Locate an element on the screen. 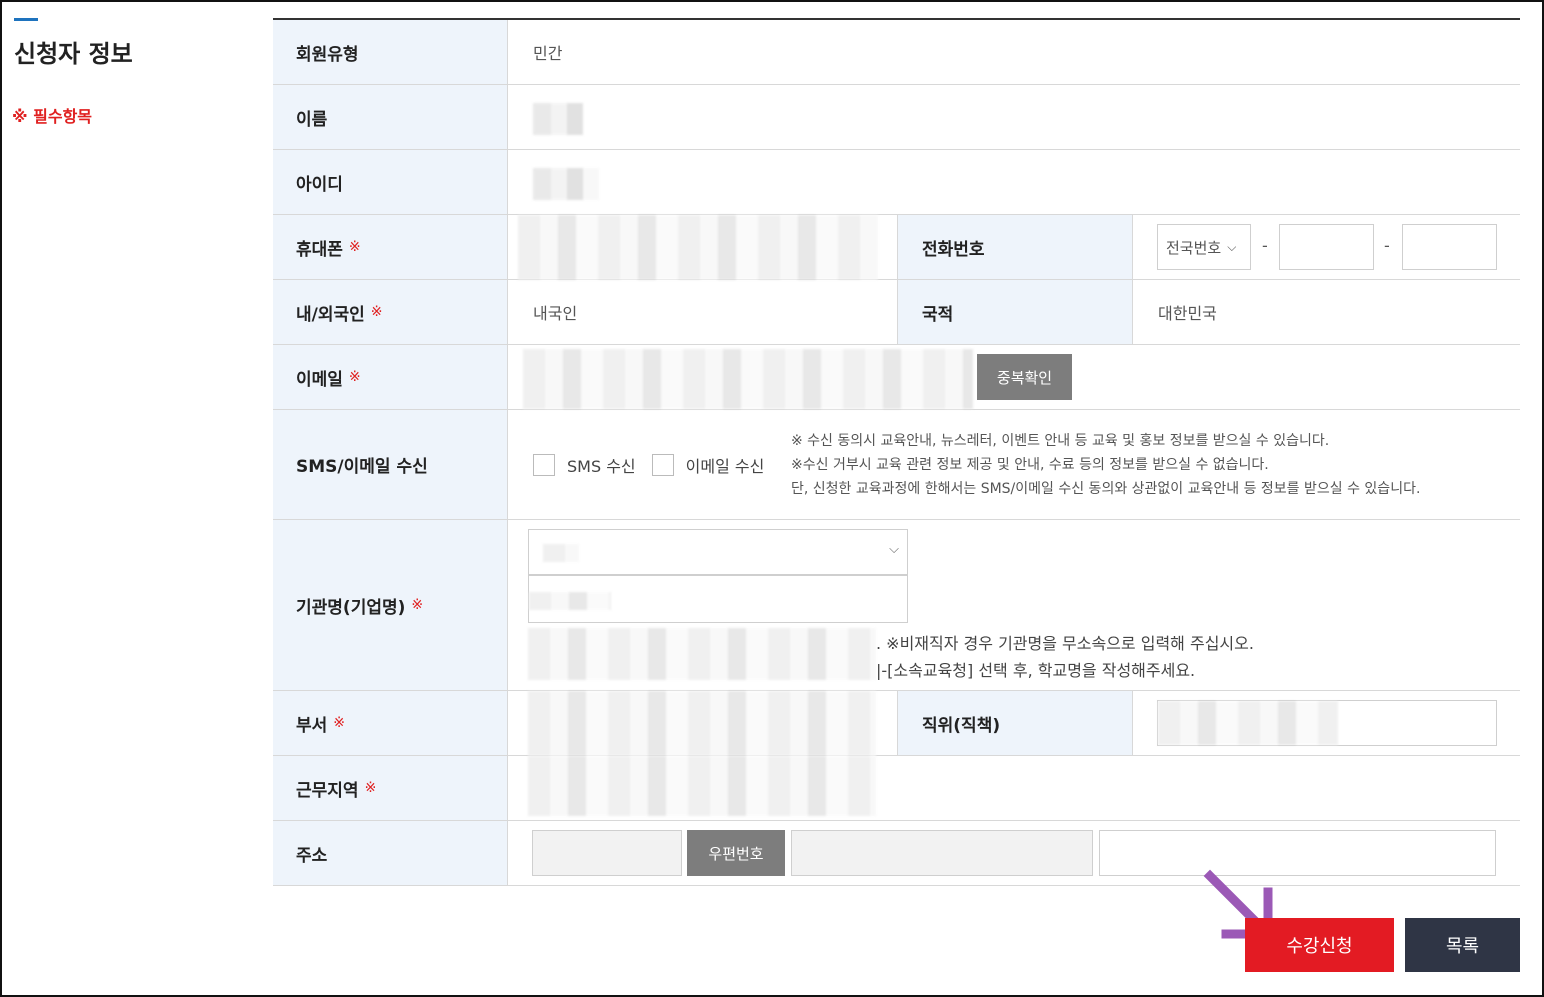 The image size is (1544, 997). email-label: 이메일 ※ is located at coordinates (390, 377).